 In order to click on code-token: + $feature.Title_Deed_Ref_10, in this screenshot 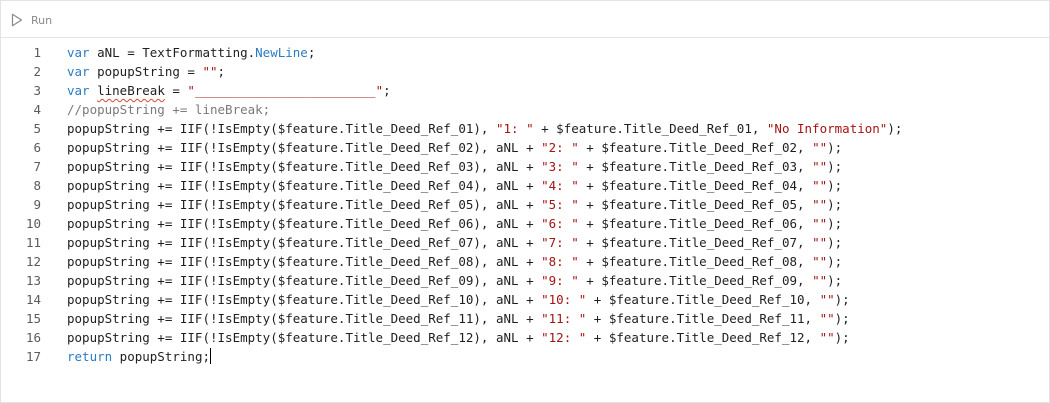, I will do `click(703, 299)`.